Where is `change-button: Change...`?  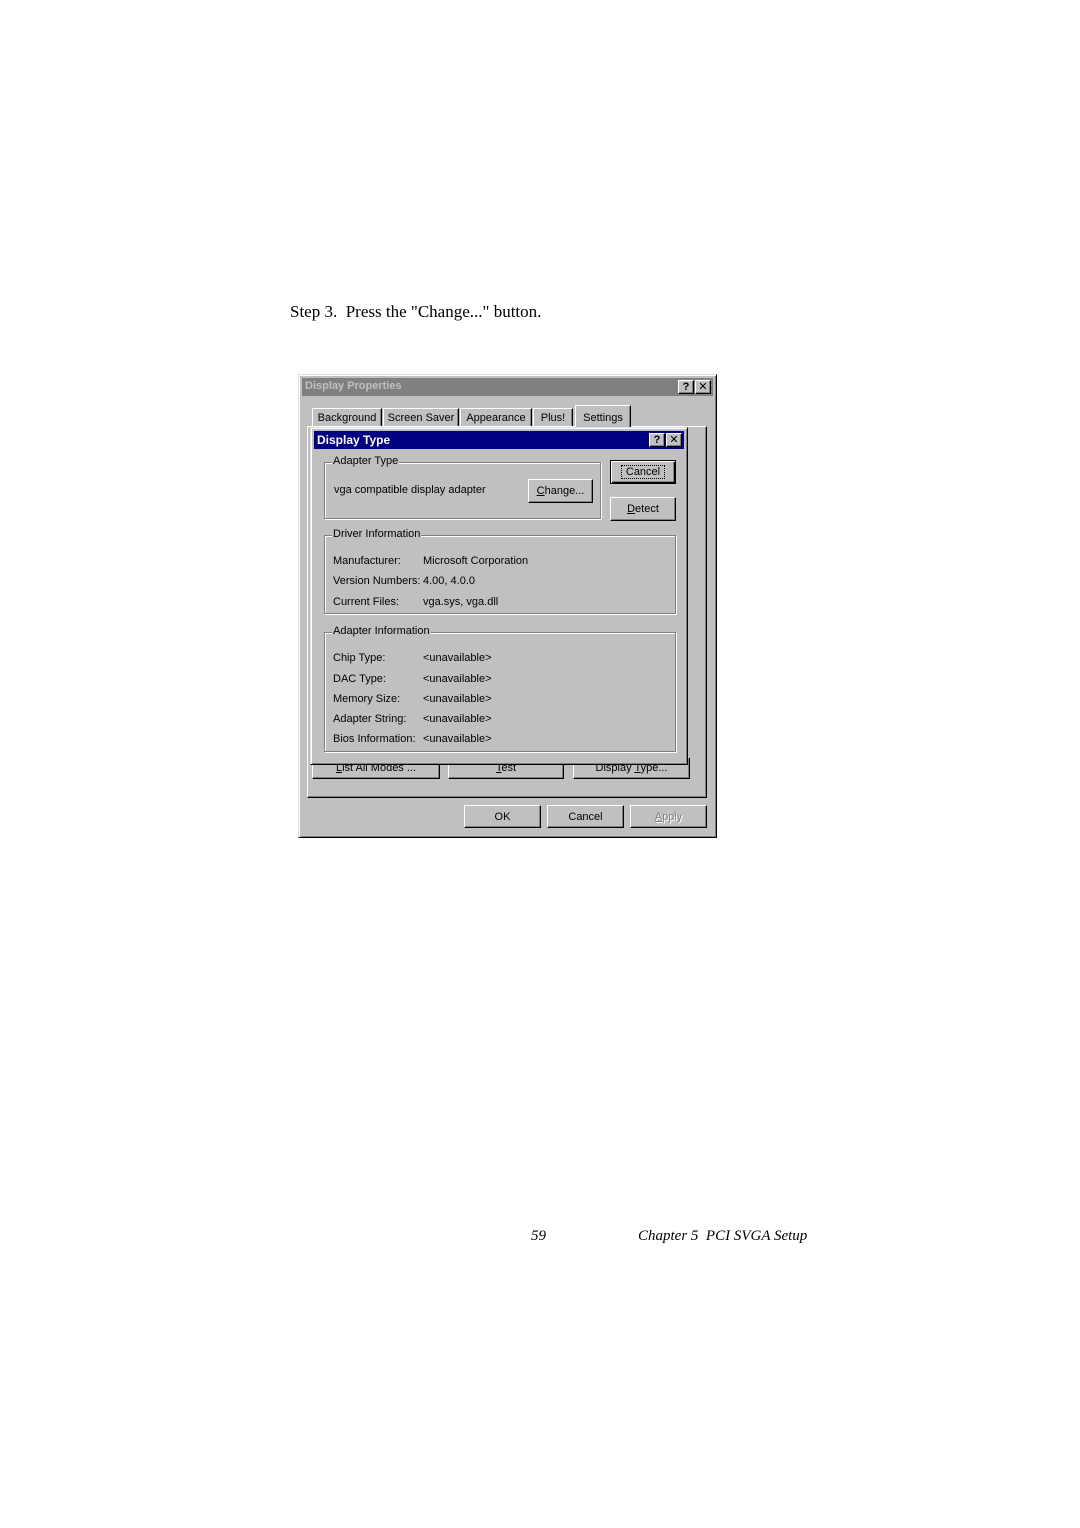
change-button: Change... is located at coordinates (560, 491).